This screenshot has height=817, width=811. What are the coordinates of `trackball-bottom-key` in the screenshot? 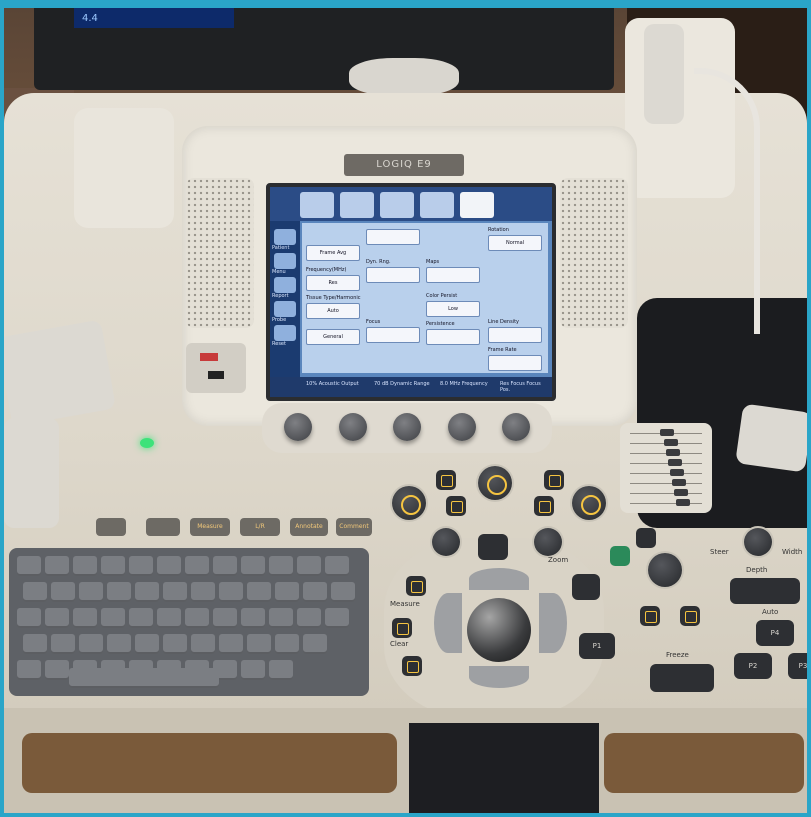 It's located at (499, 677).